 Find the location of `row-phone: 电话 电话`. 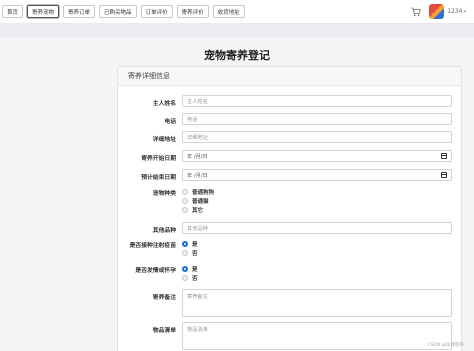

row-phone: 电话 电话 is located at coordinates (290, 119).